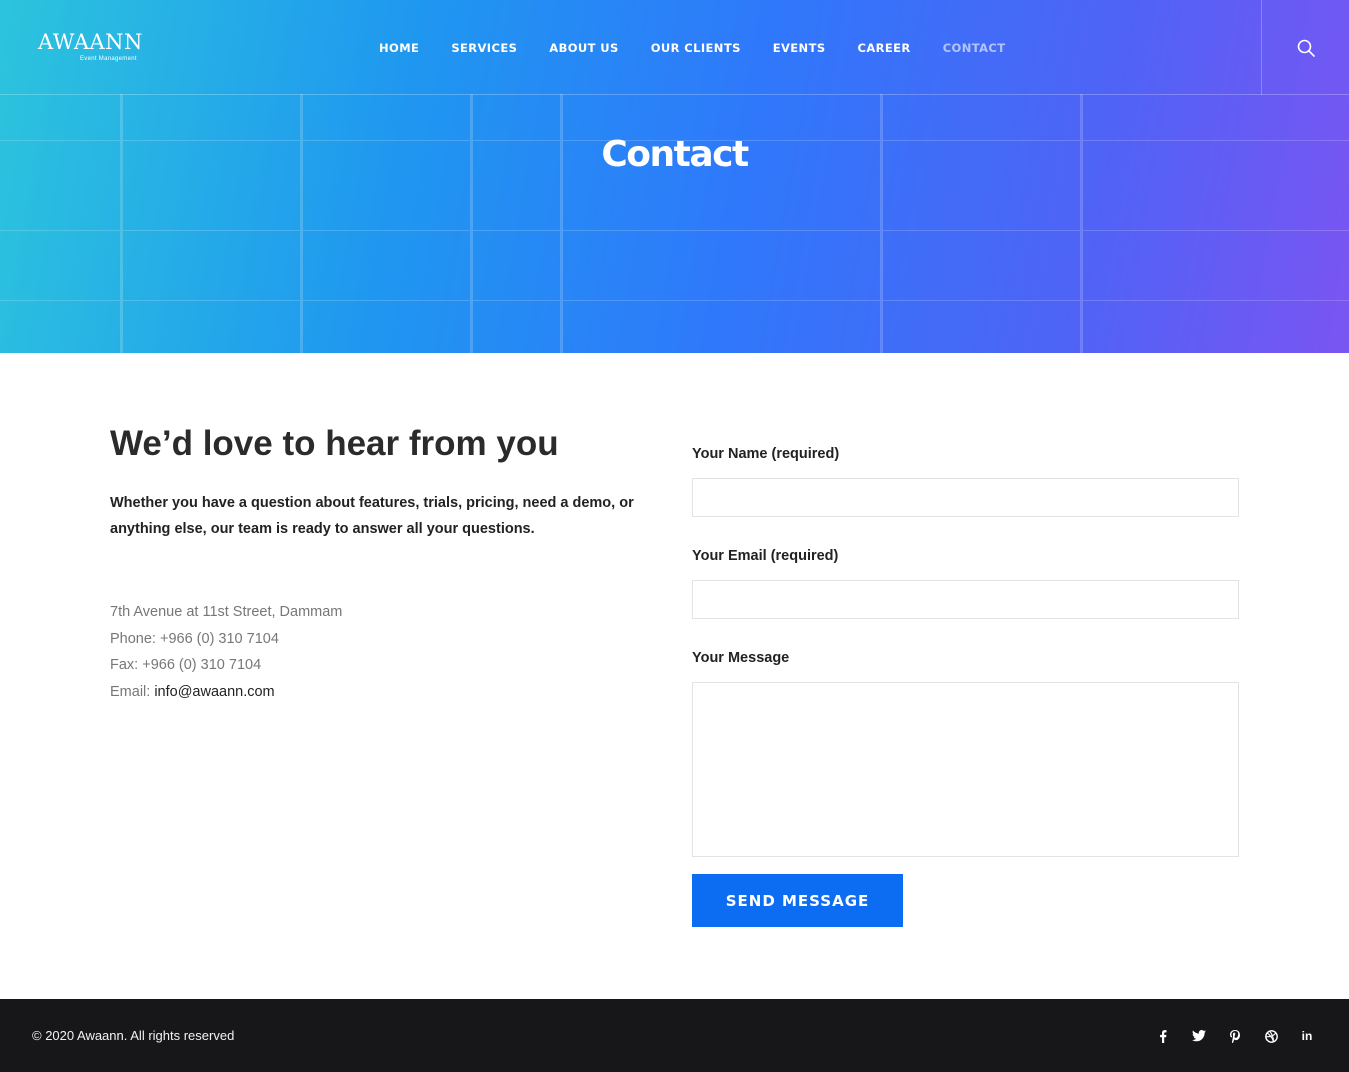 The image size is (1349, 1072). Describe the element at coordinates (674, 1035) in the screenshot. I see `site-footer: © 2020 Awaann. All rights reserved in` at that location.